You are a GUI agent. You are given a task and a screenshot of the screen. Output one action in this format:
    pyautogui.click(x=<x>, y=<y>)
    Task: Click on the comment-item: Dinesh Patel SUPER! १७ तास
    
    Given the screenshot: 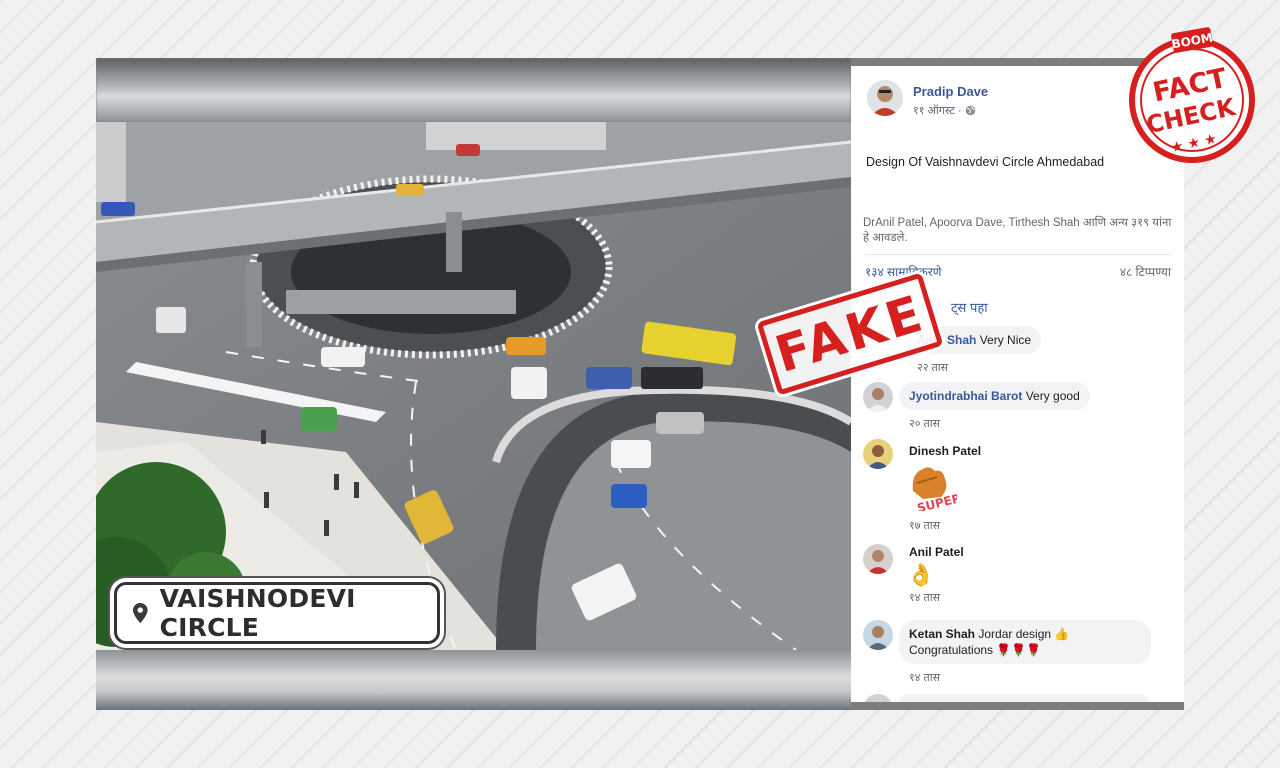 What is the action you would take?
    pyautogui.click(x=927, y=486)
    